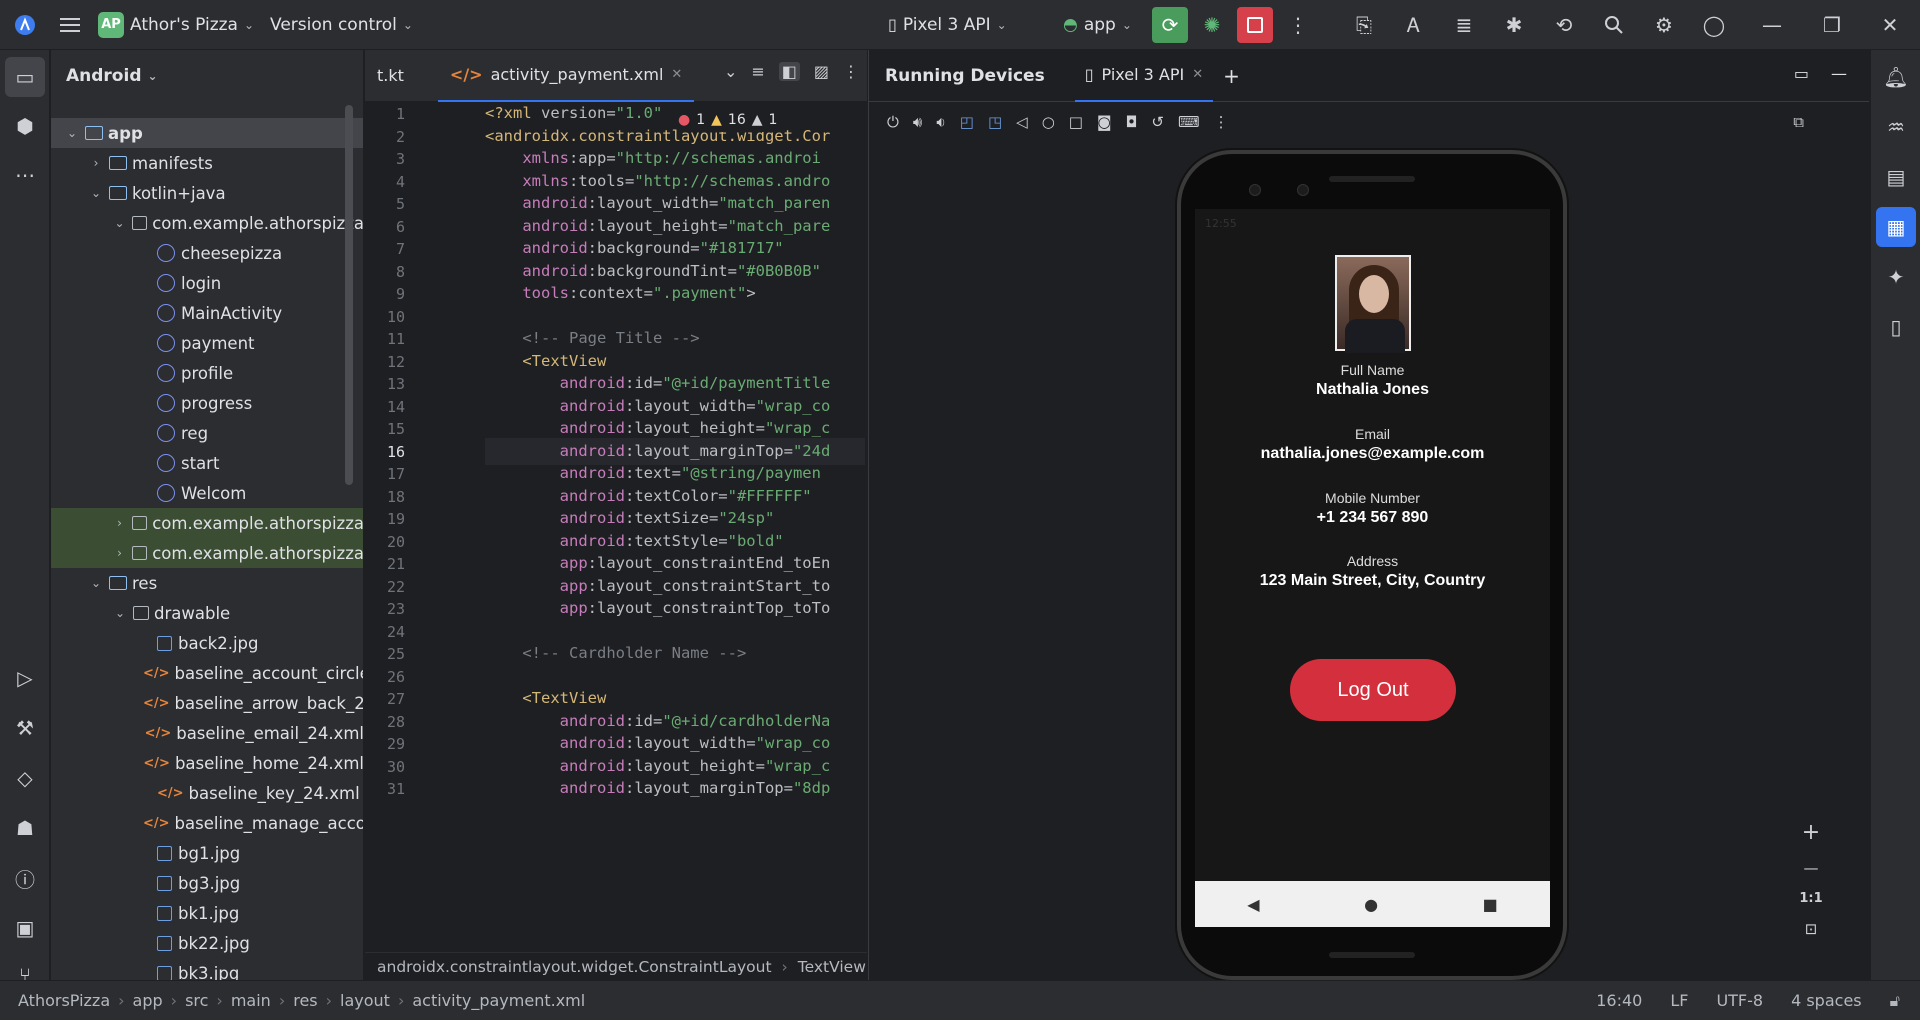 Image resolution: width=1920 pixels, height=1020 pixels. What do you see at coordinates (207, 613) in the screenshot?
I see `tree-item: ⌄ drawable` at bounding box center [207, 613].